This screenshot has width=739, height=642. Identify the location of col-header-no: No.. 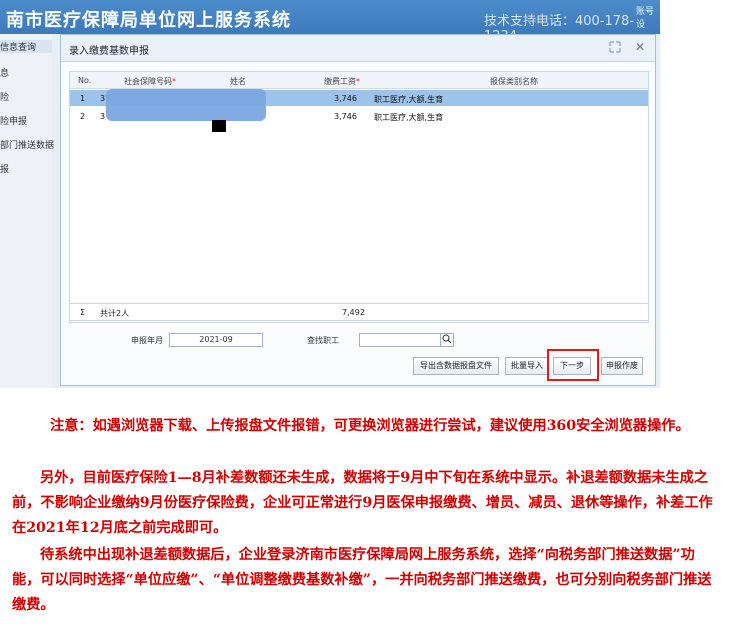
(85, 80).